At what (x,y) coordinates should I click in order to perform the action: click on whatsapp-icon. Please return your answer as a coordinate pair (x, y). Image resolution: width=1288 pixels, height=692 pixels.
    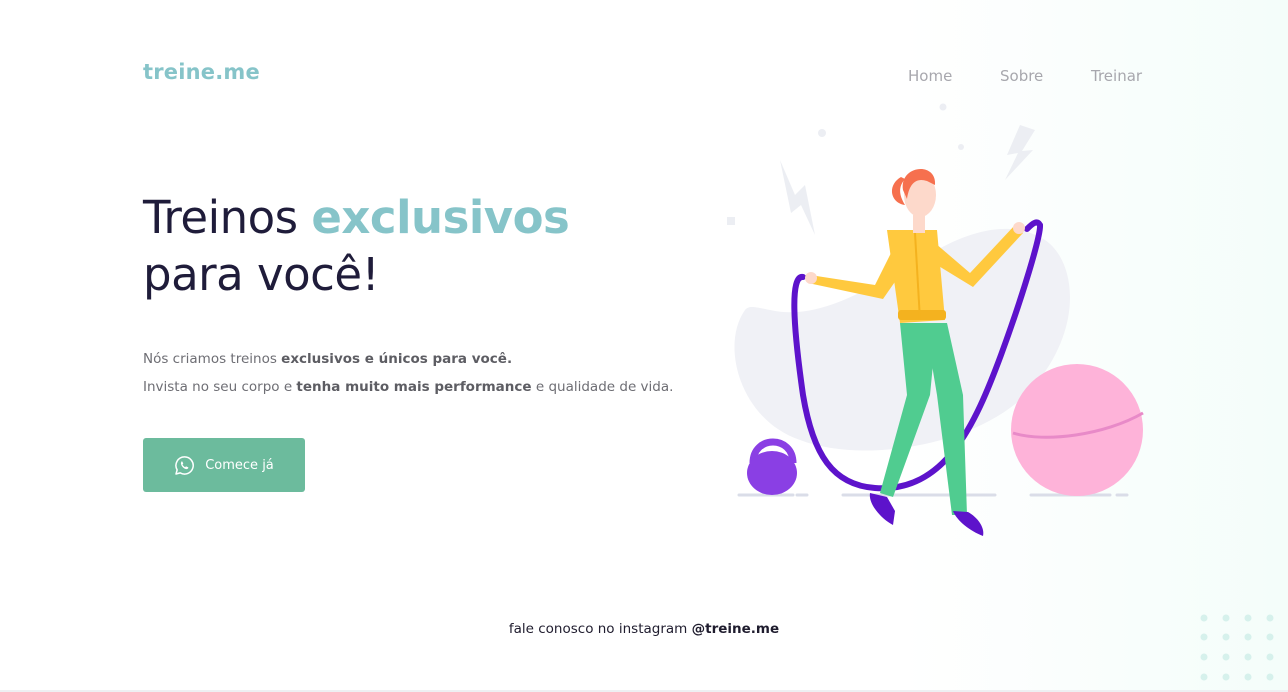
    Looking at the image, I should click on (185, 465).